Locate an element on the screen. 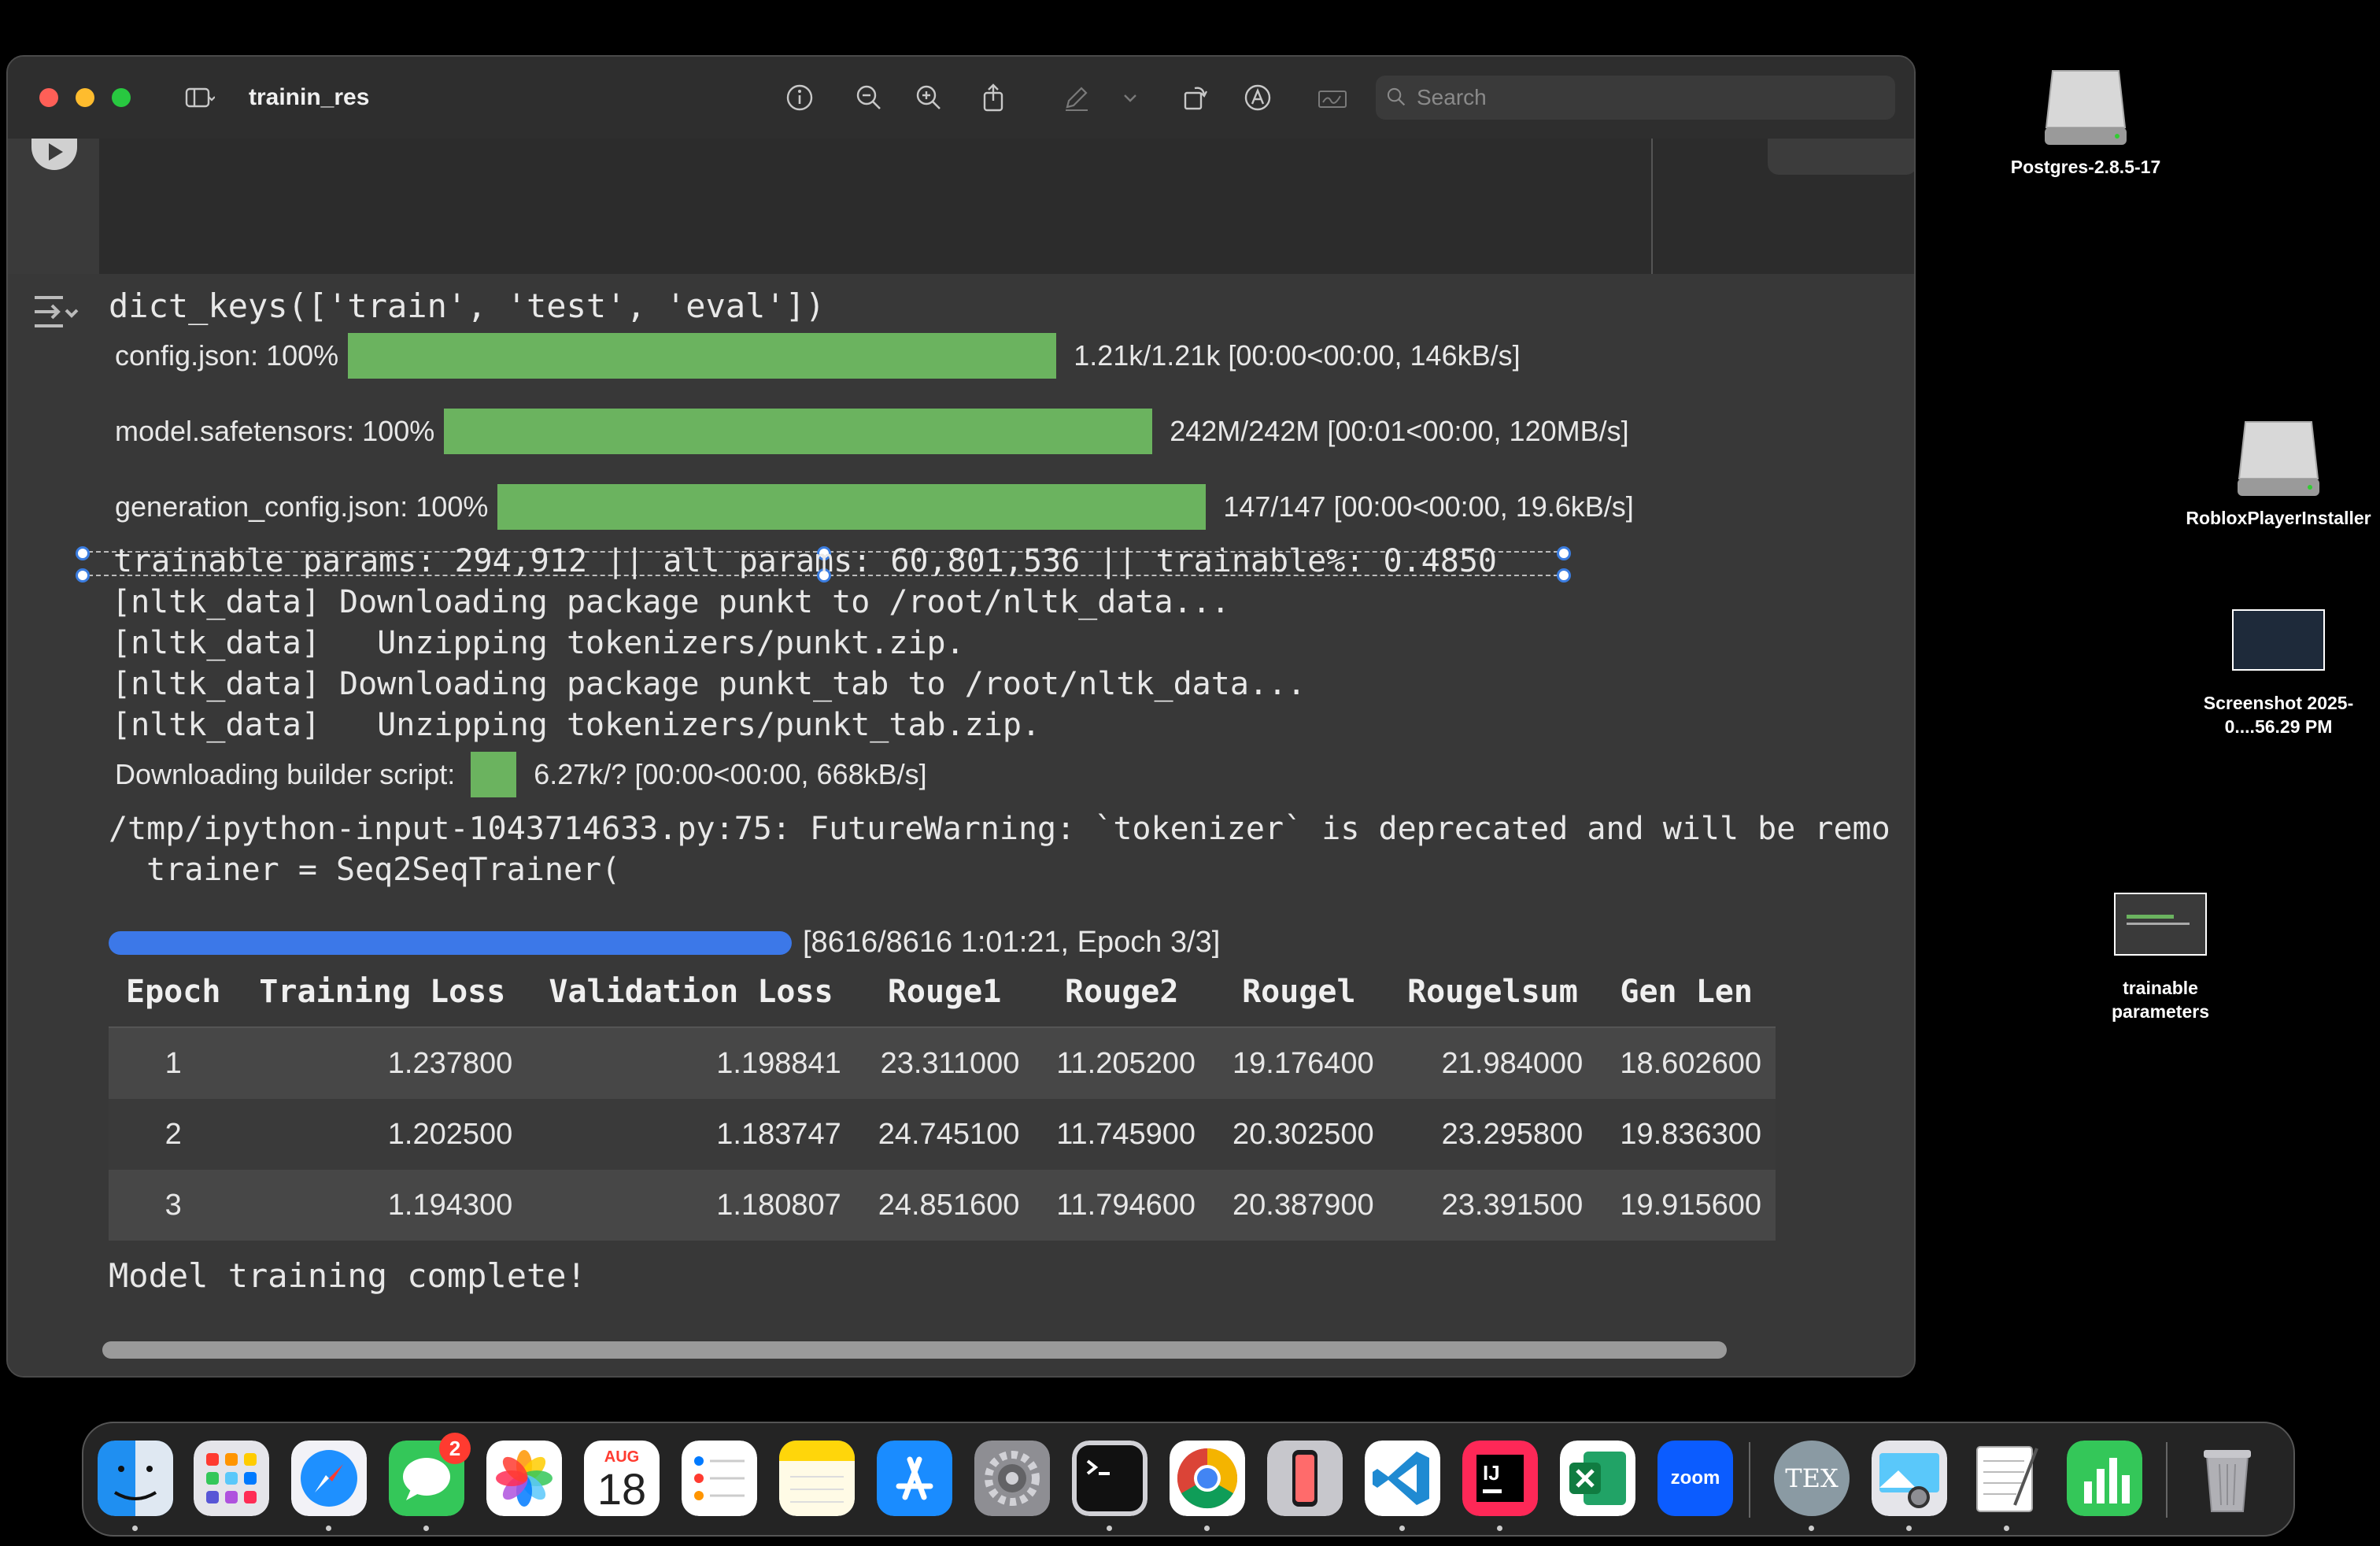  numbers-icon is located at coordinates (2104, 1479).